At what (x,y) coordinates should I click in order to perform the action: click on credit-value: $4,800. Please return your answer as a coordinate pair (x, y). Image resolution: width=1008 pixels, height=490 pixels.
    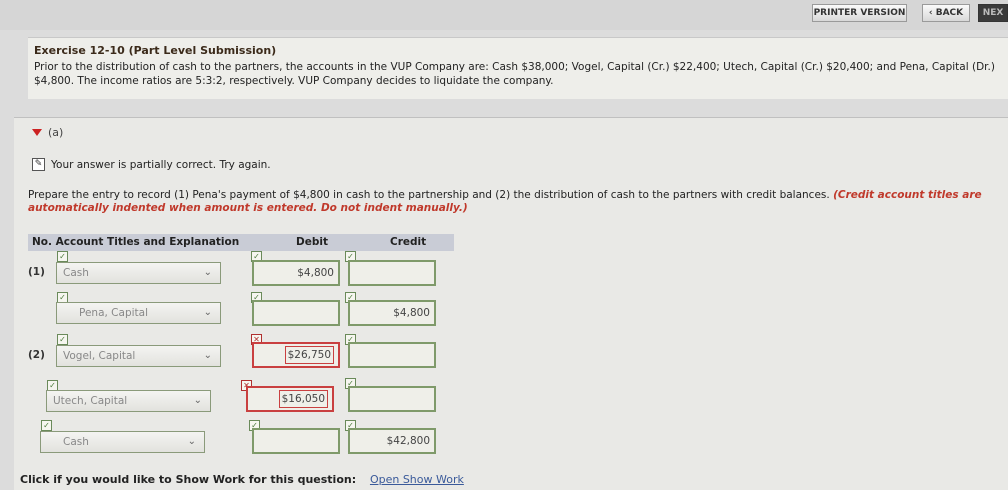
    Looking at the image, I should click on (411, 313).